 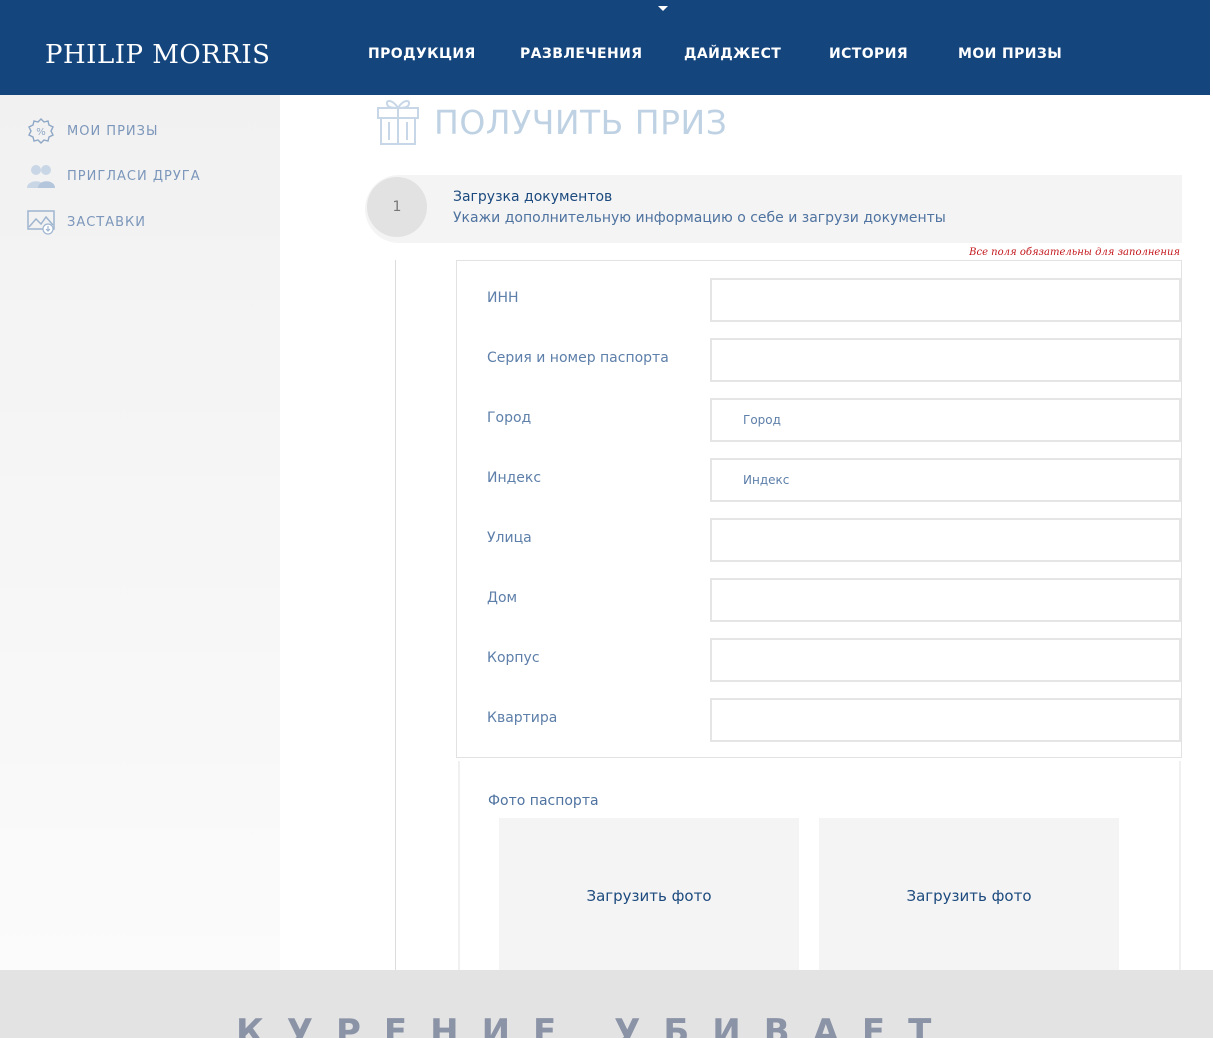 I want to click on upload-photo-button-2: Загрузить фото, so click(x=969, y=895).